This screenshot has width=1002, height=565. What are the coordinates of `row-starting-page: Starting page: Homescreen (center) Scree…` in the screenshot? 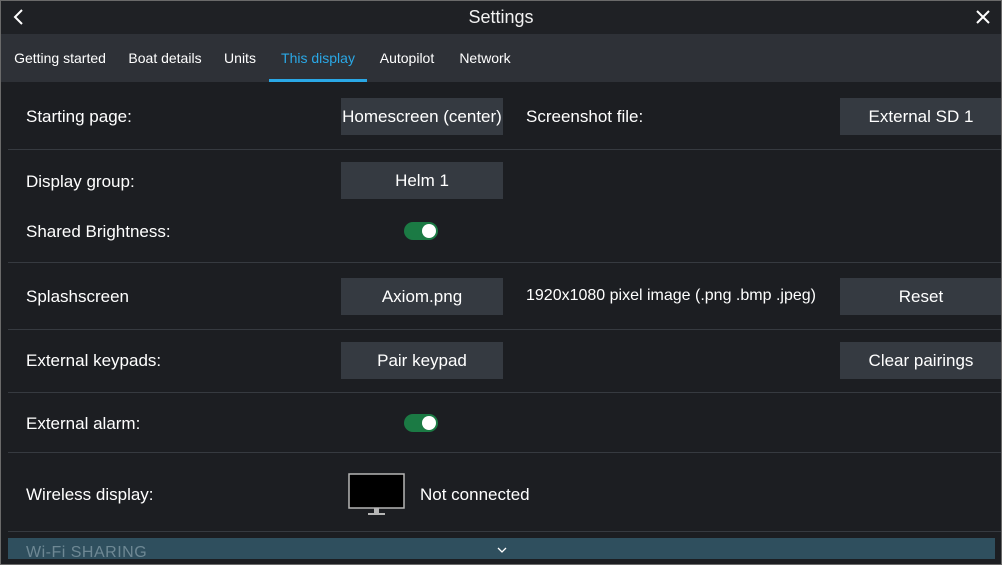 It's located at (504, 116).